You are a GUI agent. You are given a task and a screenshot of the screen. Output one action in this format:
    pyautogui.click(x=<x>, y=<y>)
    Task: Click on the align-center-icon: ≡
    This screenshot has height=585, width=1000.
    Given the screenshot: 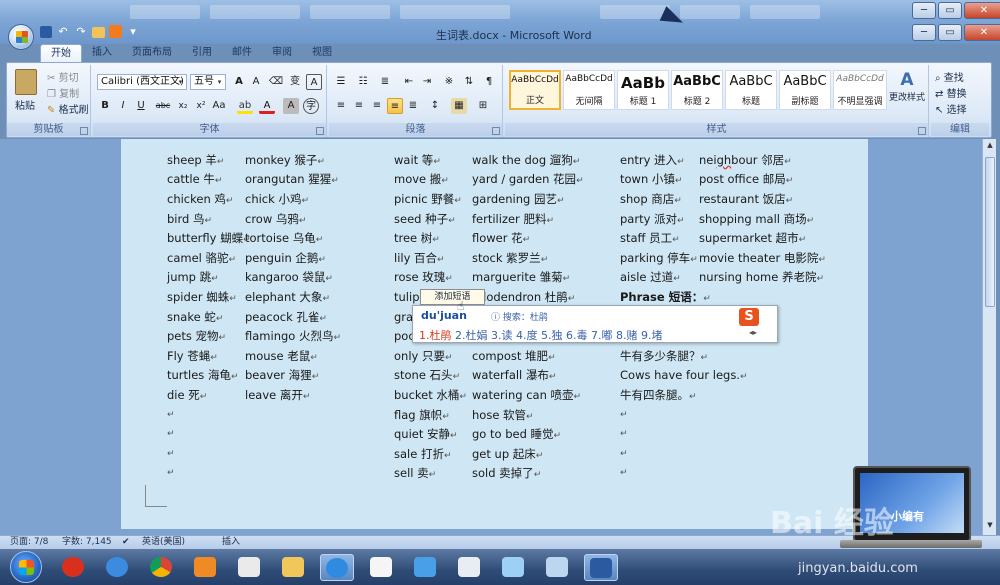 What is the action you would take?
    pyautogui.click(x=359, y=106)
    